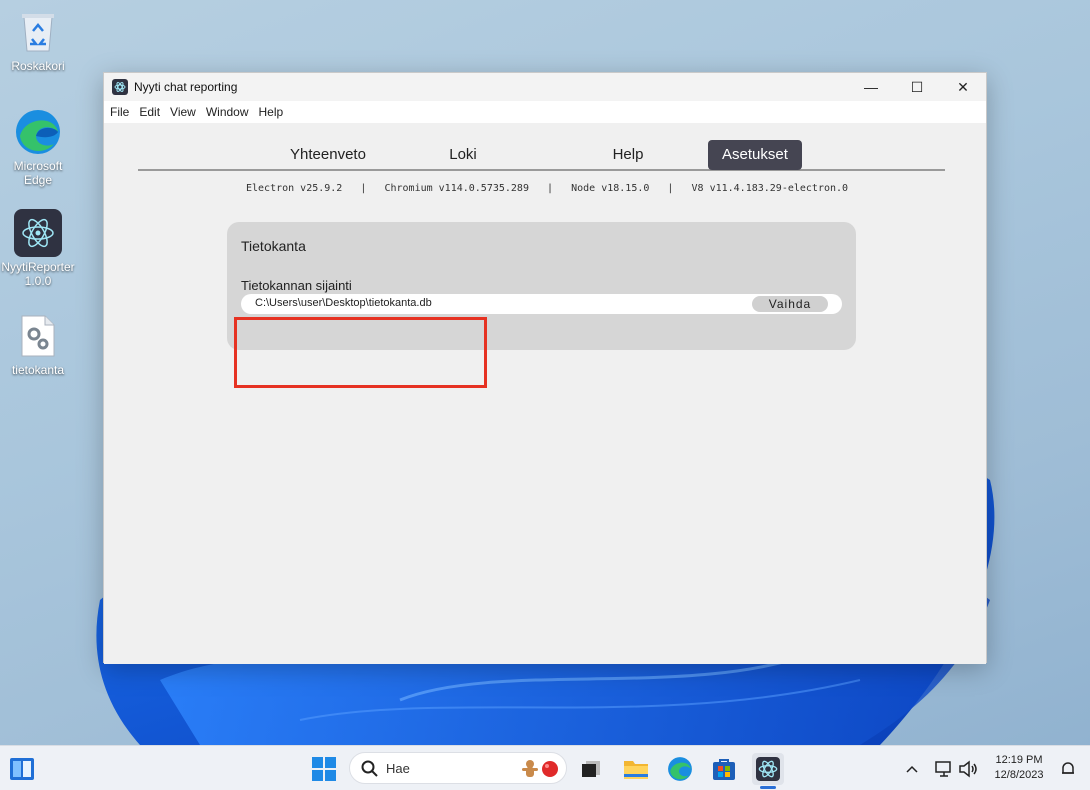 This screenshot has width=1090, height=790. What do you see at coordinates (273, 246) in the screenshot?
I see `section-title: Tietokanta` at bounding box center [273, 246].